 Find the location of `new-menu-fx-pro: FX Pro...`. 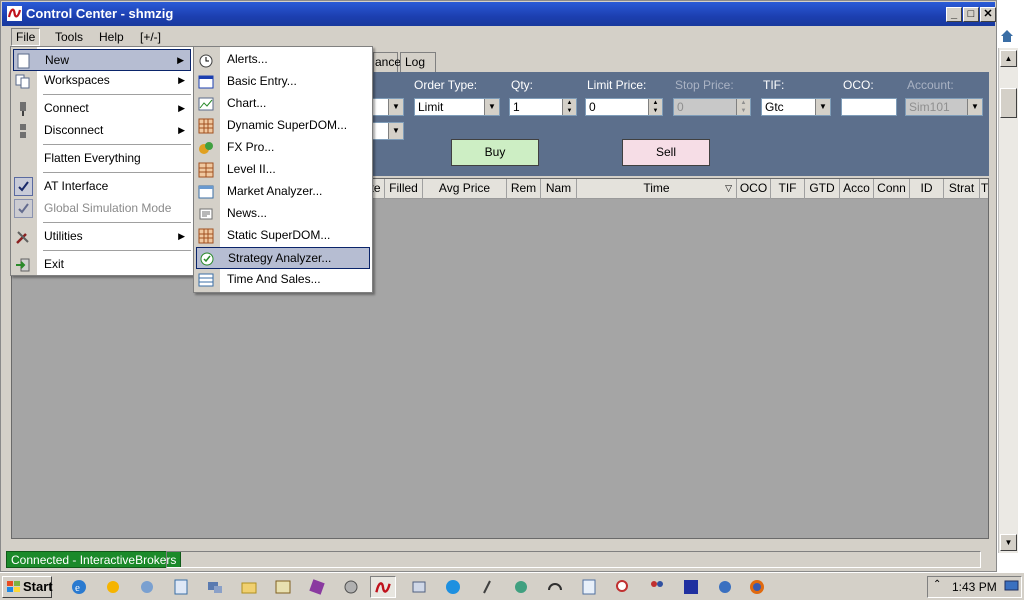

new-menu-fx-pro: FX Pro... is located at coordinates (283, 148).